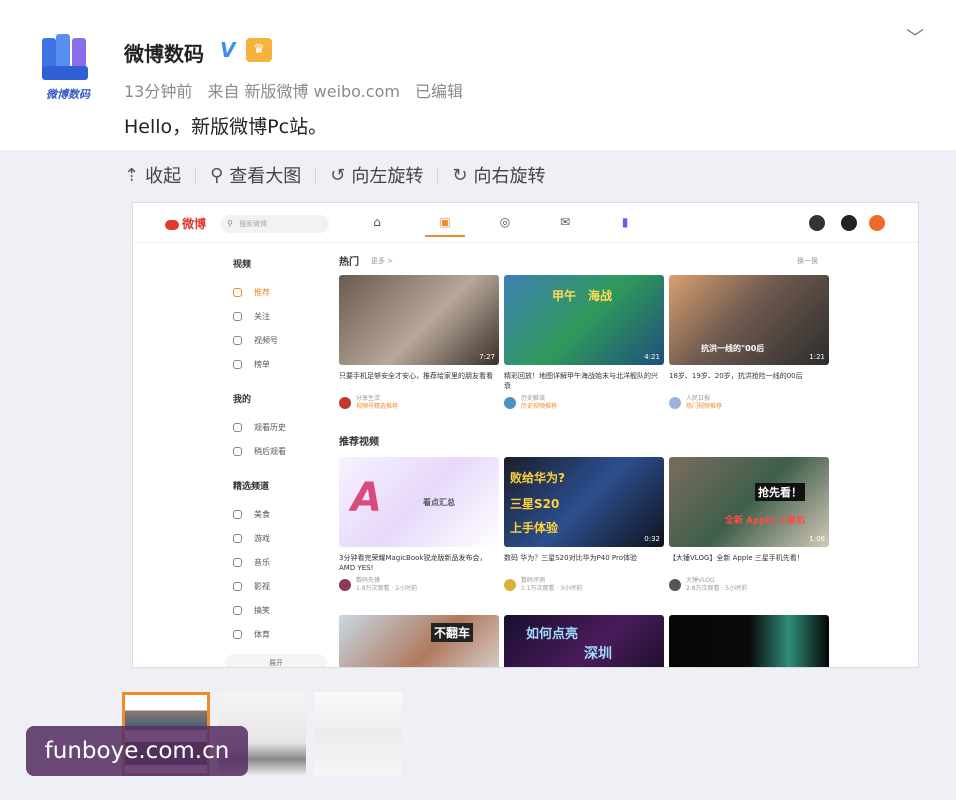  Describe the element at coordinates (445, 236) in the screenshot. I see `active-tab-indicator` at that location.